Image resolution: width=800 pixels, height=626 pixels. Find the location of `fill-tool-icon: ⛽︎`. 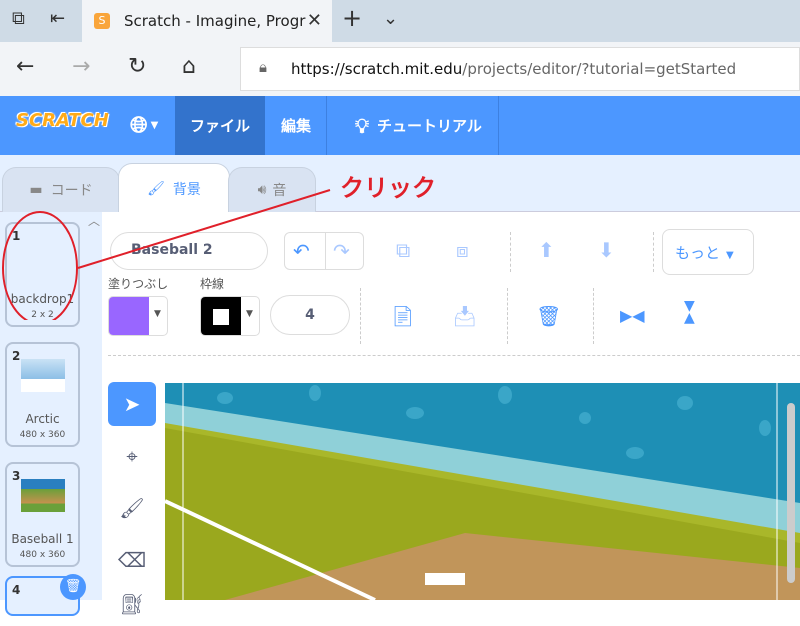

fill-tool-icon: ⛽︎ is located at coordinates (132, 604).